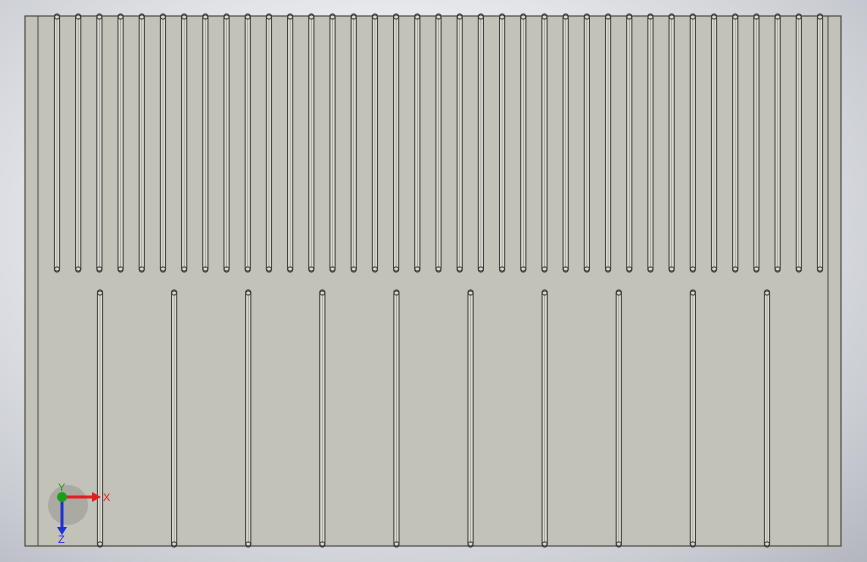  What do you see at coordinates (61, 540) in the screenshot?
I see `z-axis-label: Z` at bounding box center [61, 540].